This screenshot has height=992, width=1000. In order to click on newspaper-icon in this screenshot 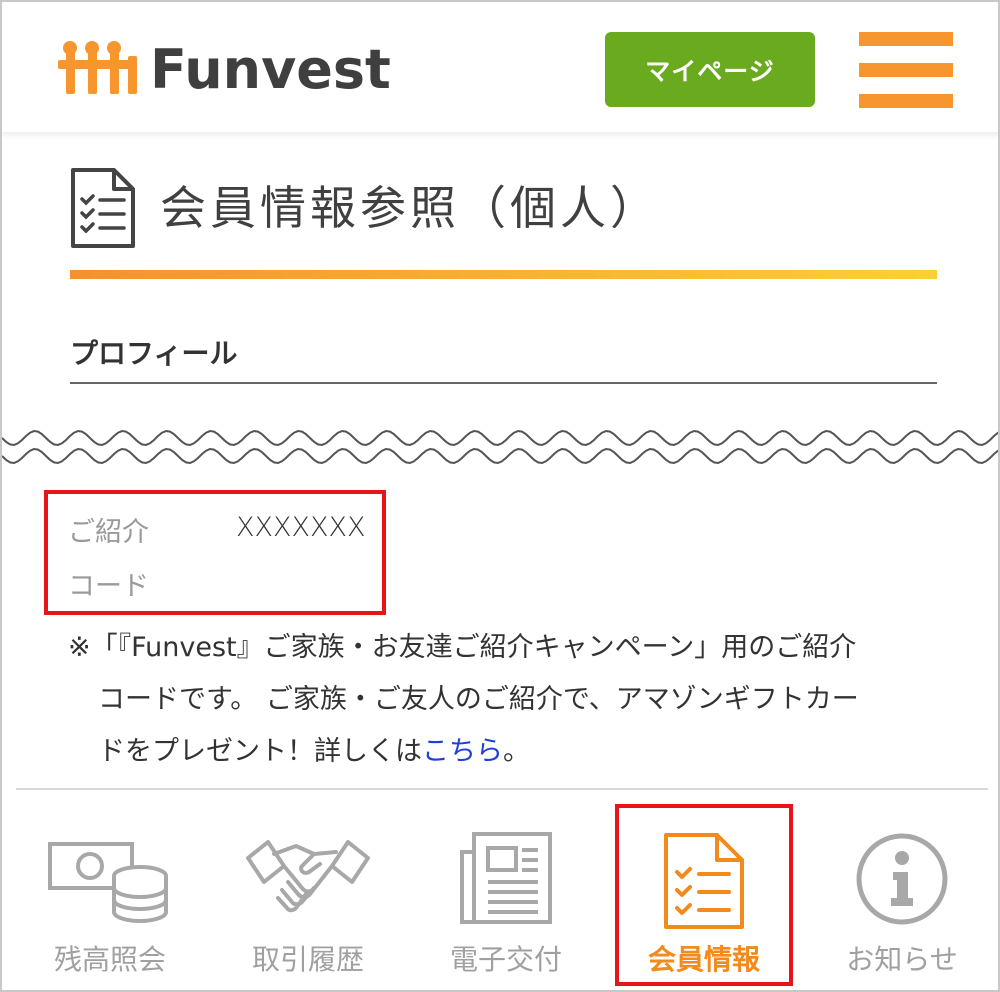, I will do `click(506, 878)`.